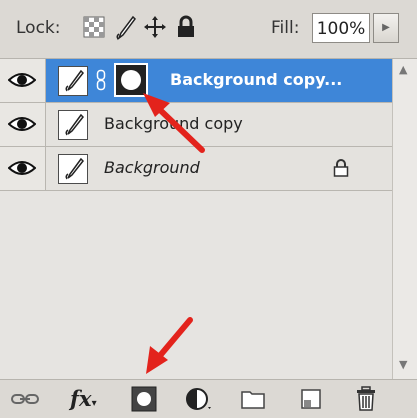 This screenshot has height=418, width=417. I want to click on scroll-up-icon: ▲, so click(403, 69).